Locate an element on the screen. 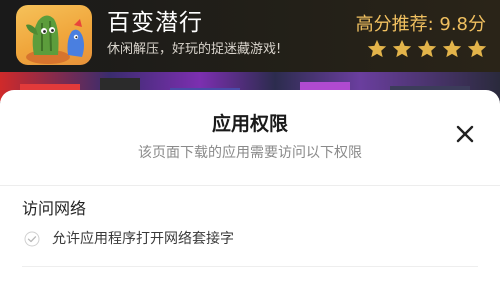  star-rating is located at coordinates (427, 49).